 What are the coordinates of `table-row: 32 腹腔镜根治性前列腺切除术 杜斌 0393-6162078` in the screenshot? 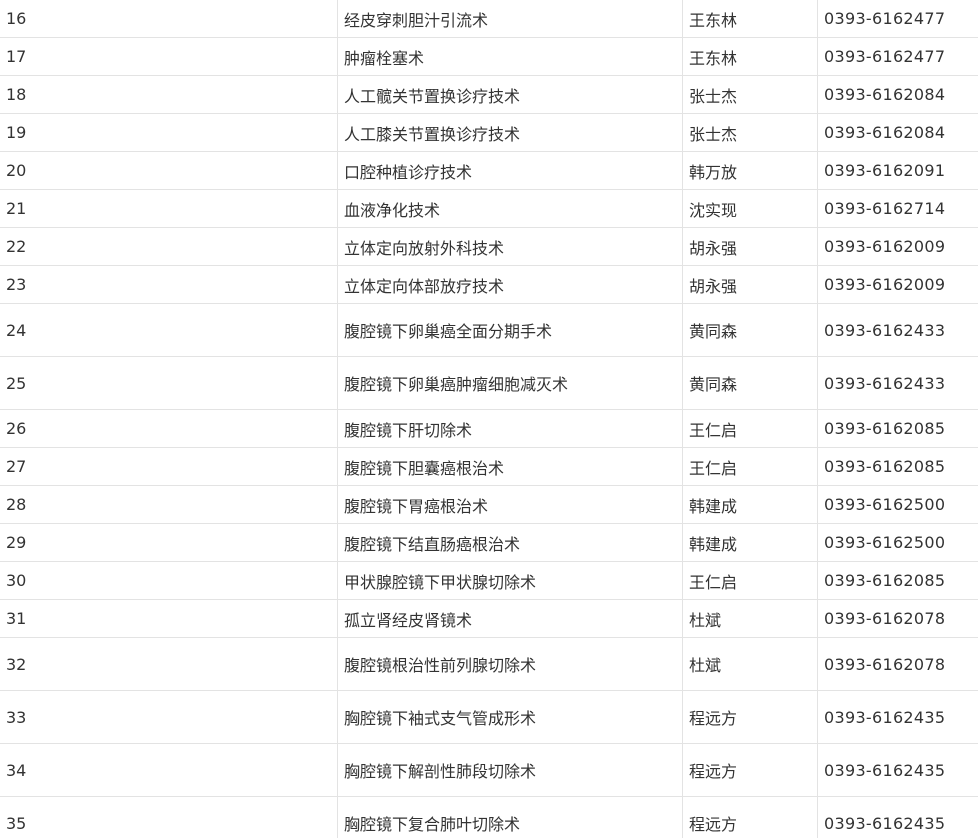 It's located at (489, 664).